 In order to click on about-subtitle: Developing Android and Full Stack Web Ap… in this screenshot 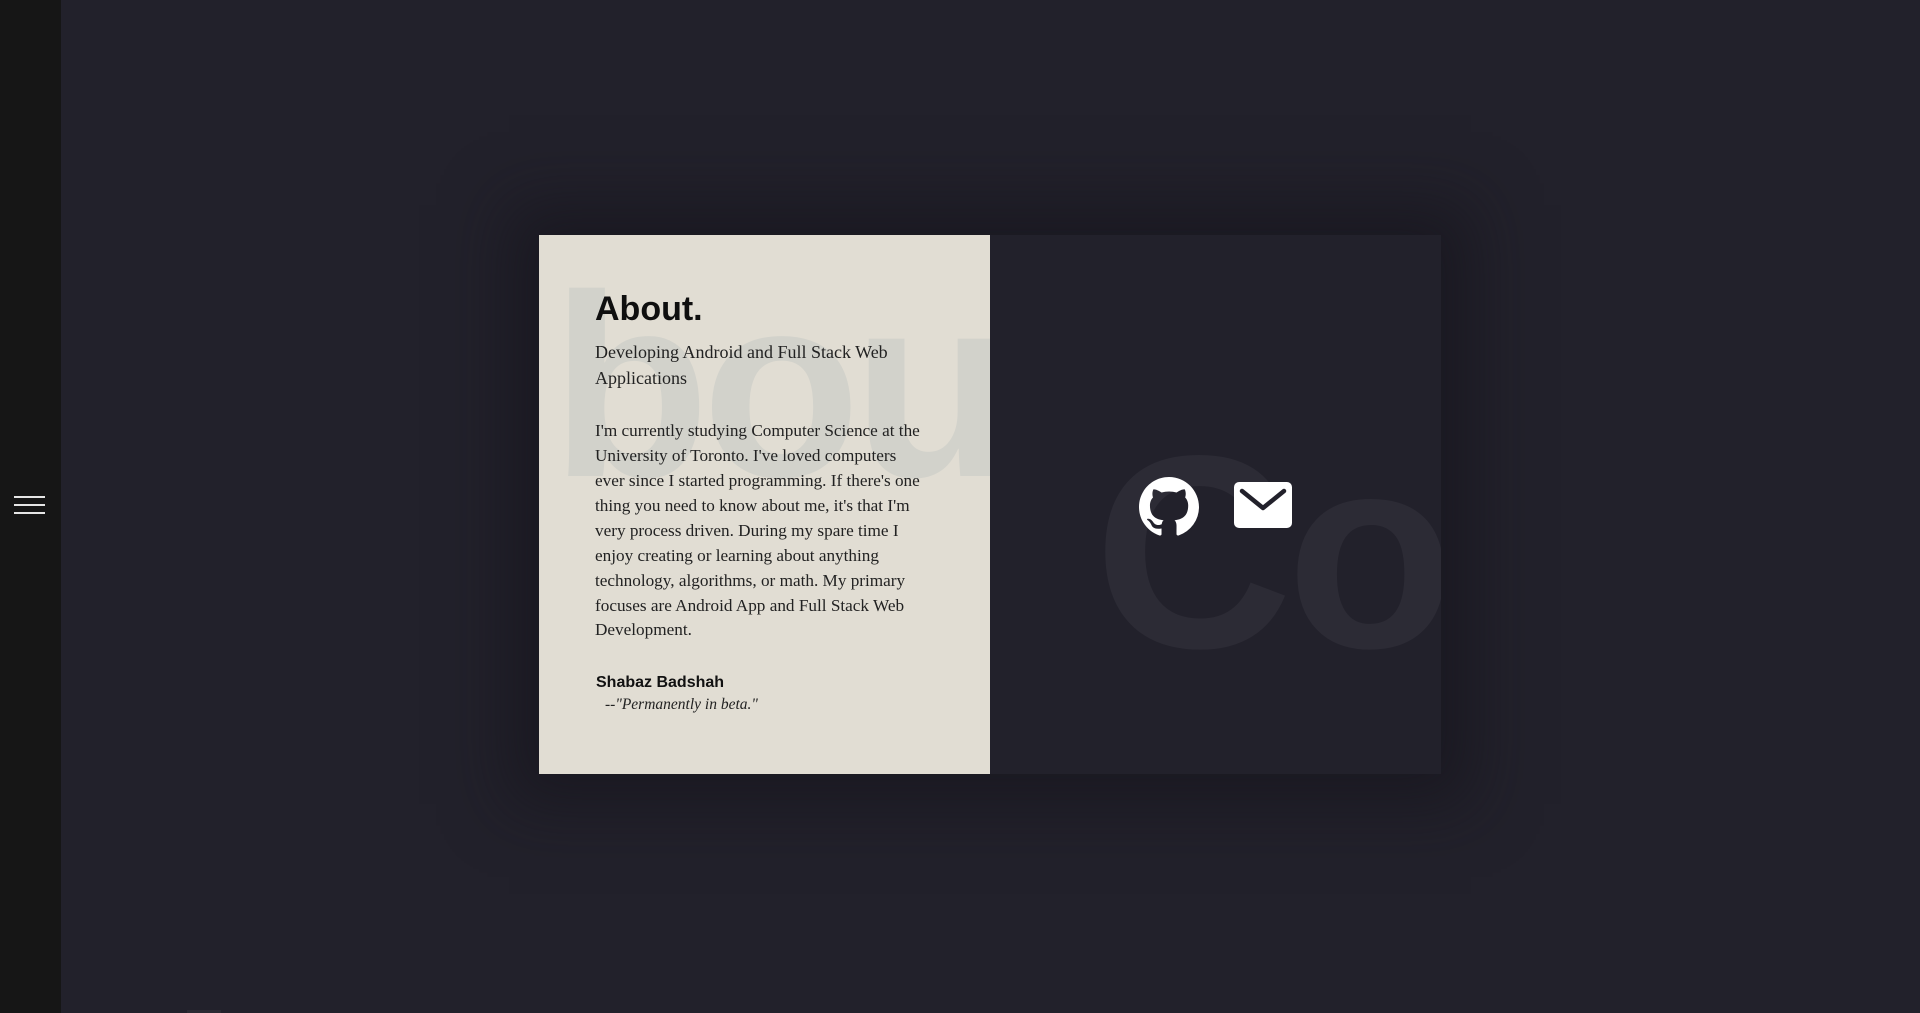, I will do `click(741, 364)`.